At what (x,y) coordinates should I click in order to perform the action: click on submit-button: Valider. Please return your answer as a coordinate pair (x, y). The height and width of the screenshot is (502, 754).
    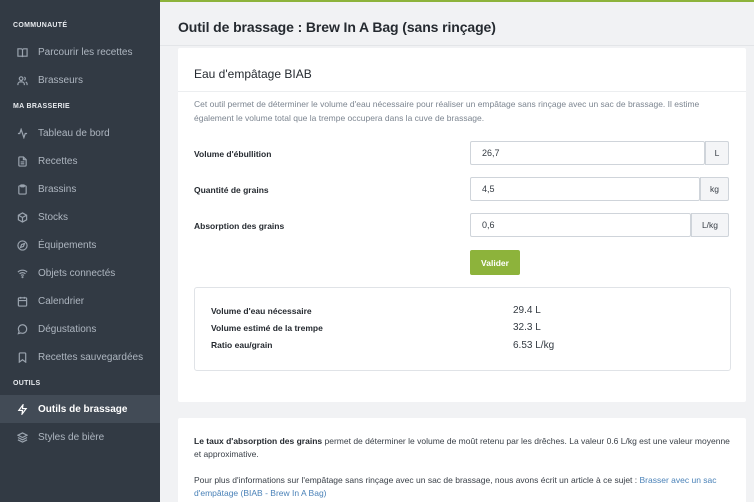
    Looking at the image, I should click on (495, 262).